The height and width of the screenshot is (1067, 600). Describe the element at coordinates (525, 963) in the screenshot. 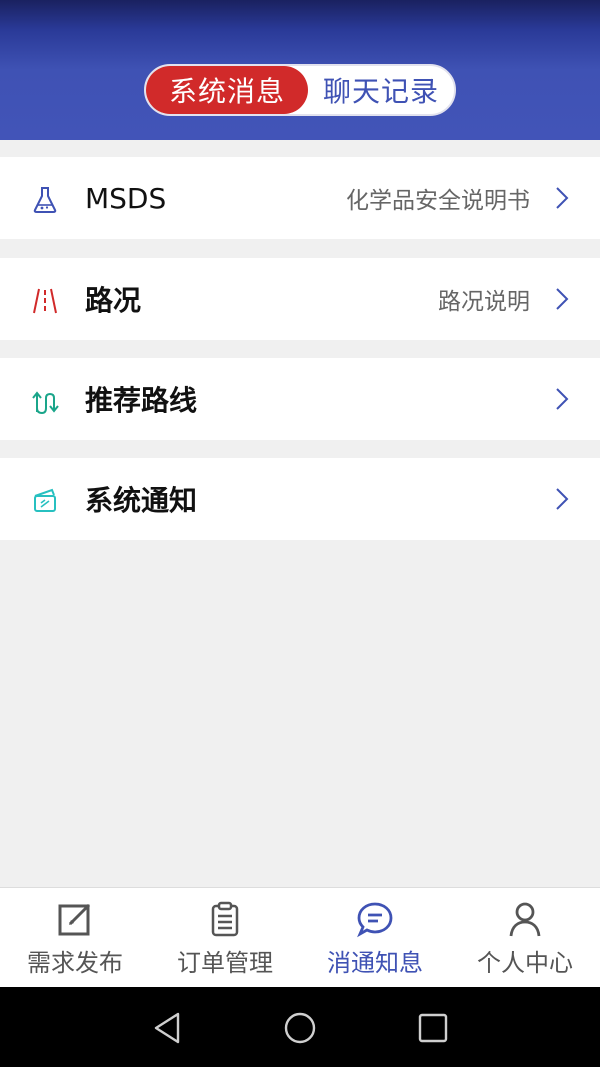

I see `tab-label: 个人中心` at that location.